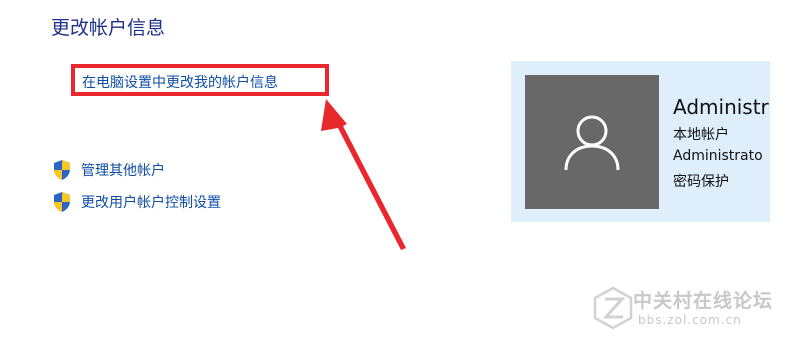 This screenshot has height=352, width=800. I want to click on change-uac-settings-link: 更改用户帐户控制设置, so click(151, 202).